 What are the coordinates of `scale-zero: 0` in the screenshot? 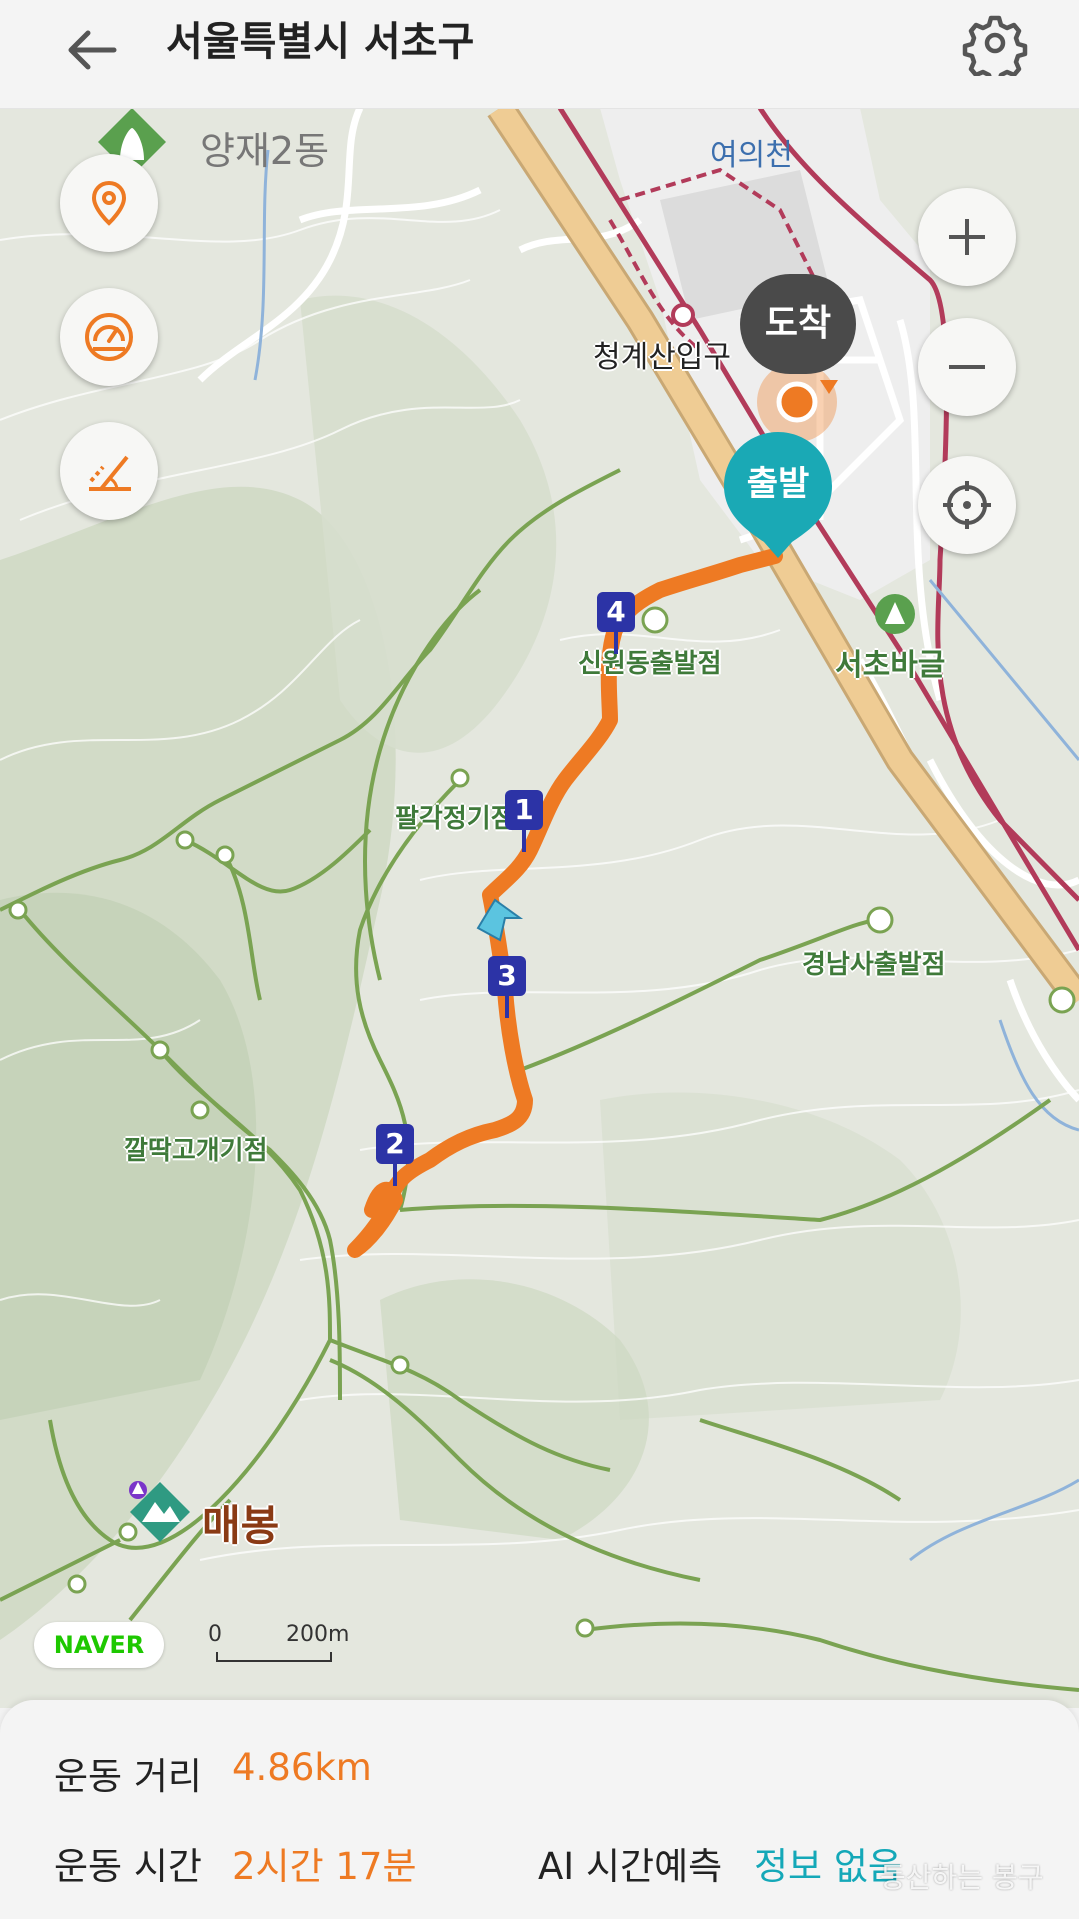 It's located at (215, 1634).